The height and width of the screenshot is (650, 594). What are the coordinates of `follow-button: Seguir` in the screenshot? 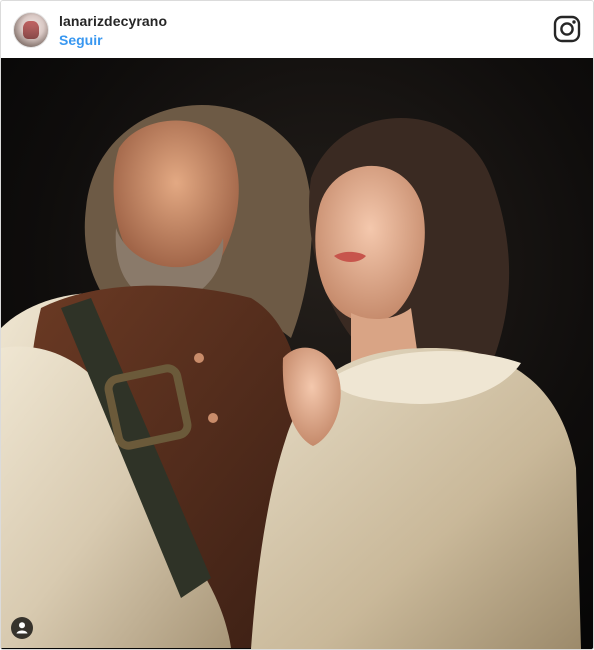 It's located at (81, 40).